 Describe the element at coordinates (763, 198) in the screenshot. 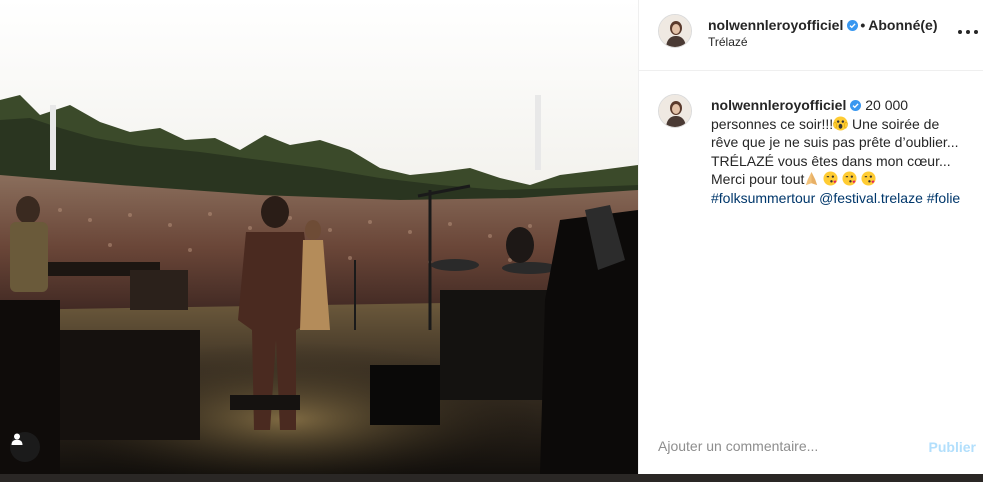

I see `hashtag-link: #folksummertour` at that location.